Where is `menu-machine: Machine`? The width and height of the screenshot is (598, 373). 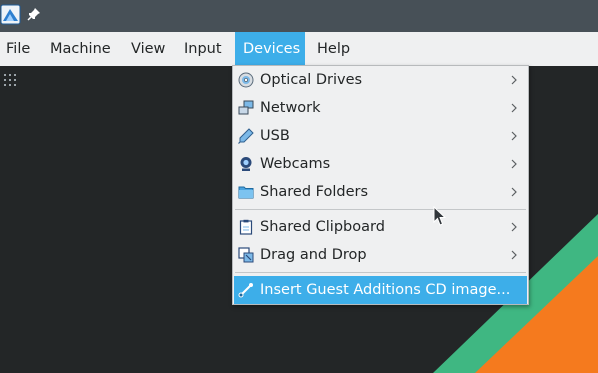 menu-machine: Machine is located at coordinates (80, 49).